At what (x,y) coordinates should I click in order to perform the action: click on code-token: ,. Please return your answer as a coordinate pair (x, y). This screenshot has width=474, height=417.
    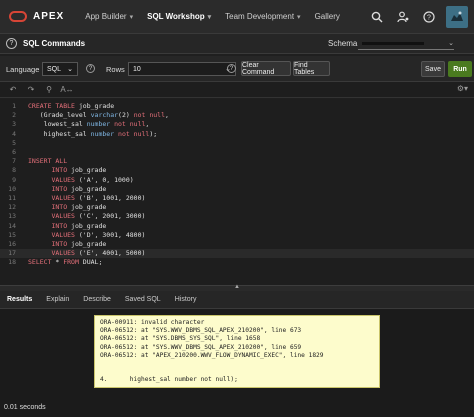
    Looking at the image, I should click on (167, 115).